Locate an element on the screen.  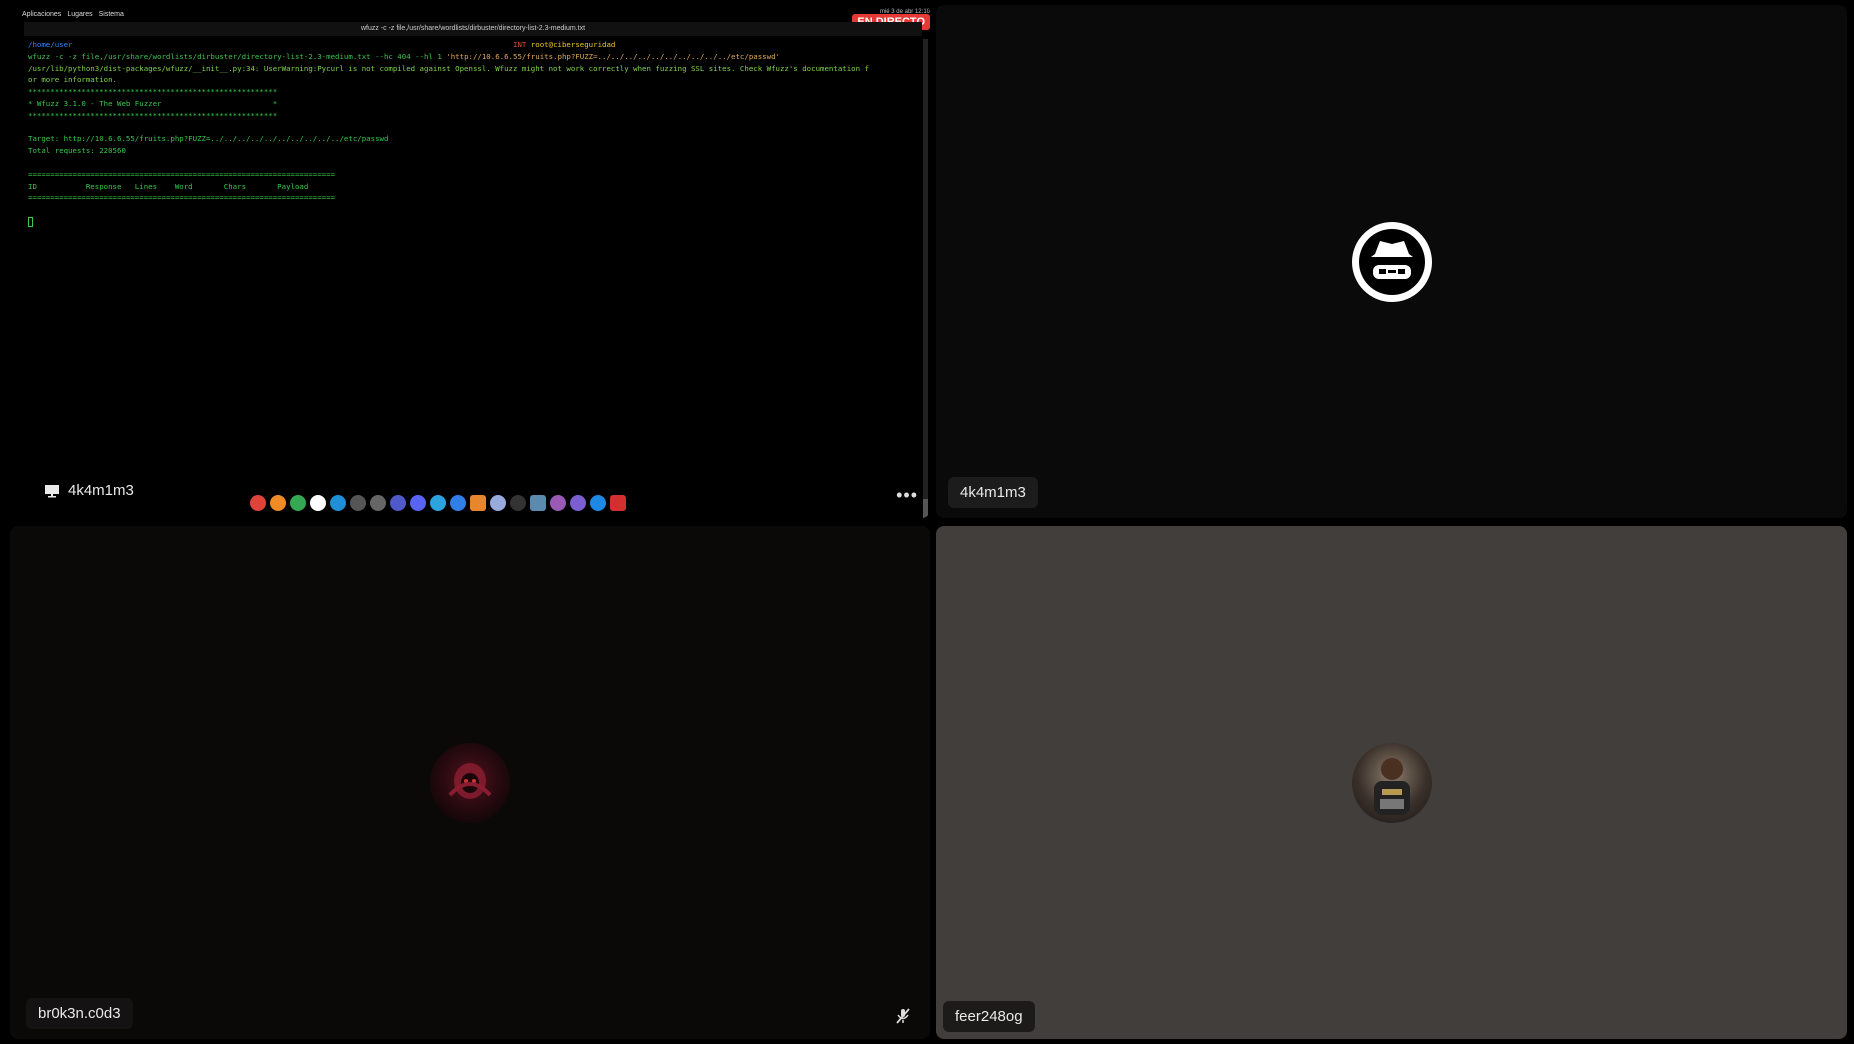
more-options-button: ••• is located at coordinates (907, 495).